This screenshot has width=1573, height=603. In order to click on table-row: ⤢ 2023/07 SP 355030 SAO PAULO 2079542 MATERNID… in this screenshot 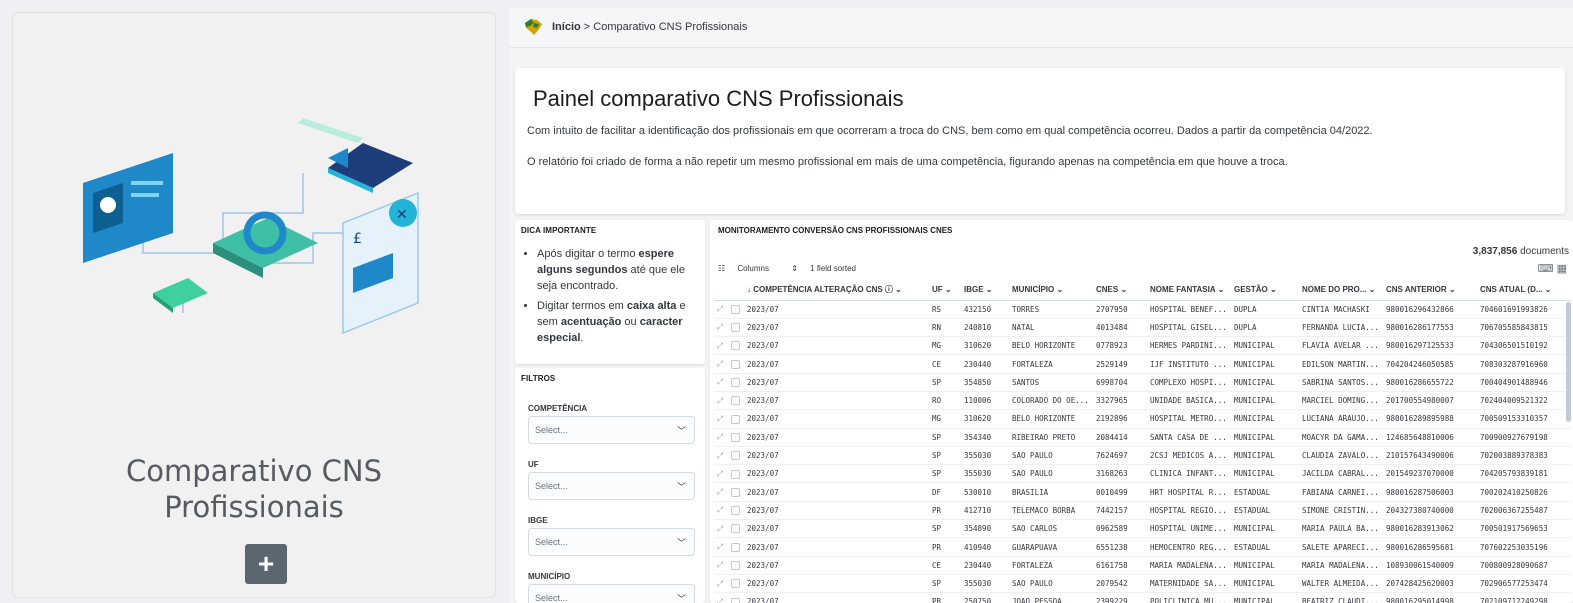, I will do `click(1142, 584)`.